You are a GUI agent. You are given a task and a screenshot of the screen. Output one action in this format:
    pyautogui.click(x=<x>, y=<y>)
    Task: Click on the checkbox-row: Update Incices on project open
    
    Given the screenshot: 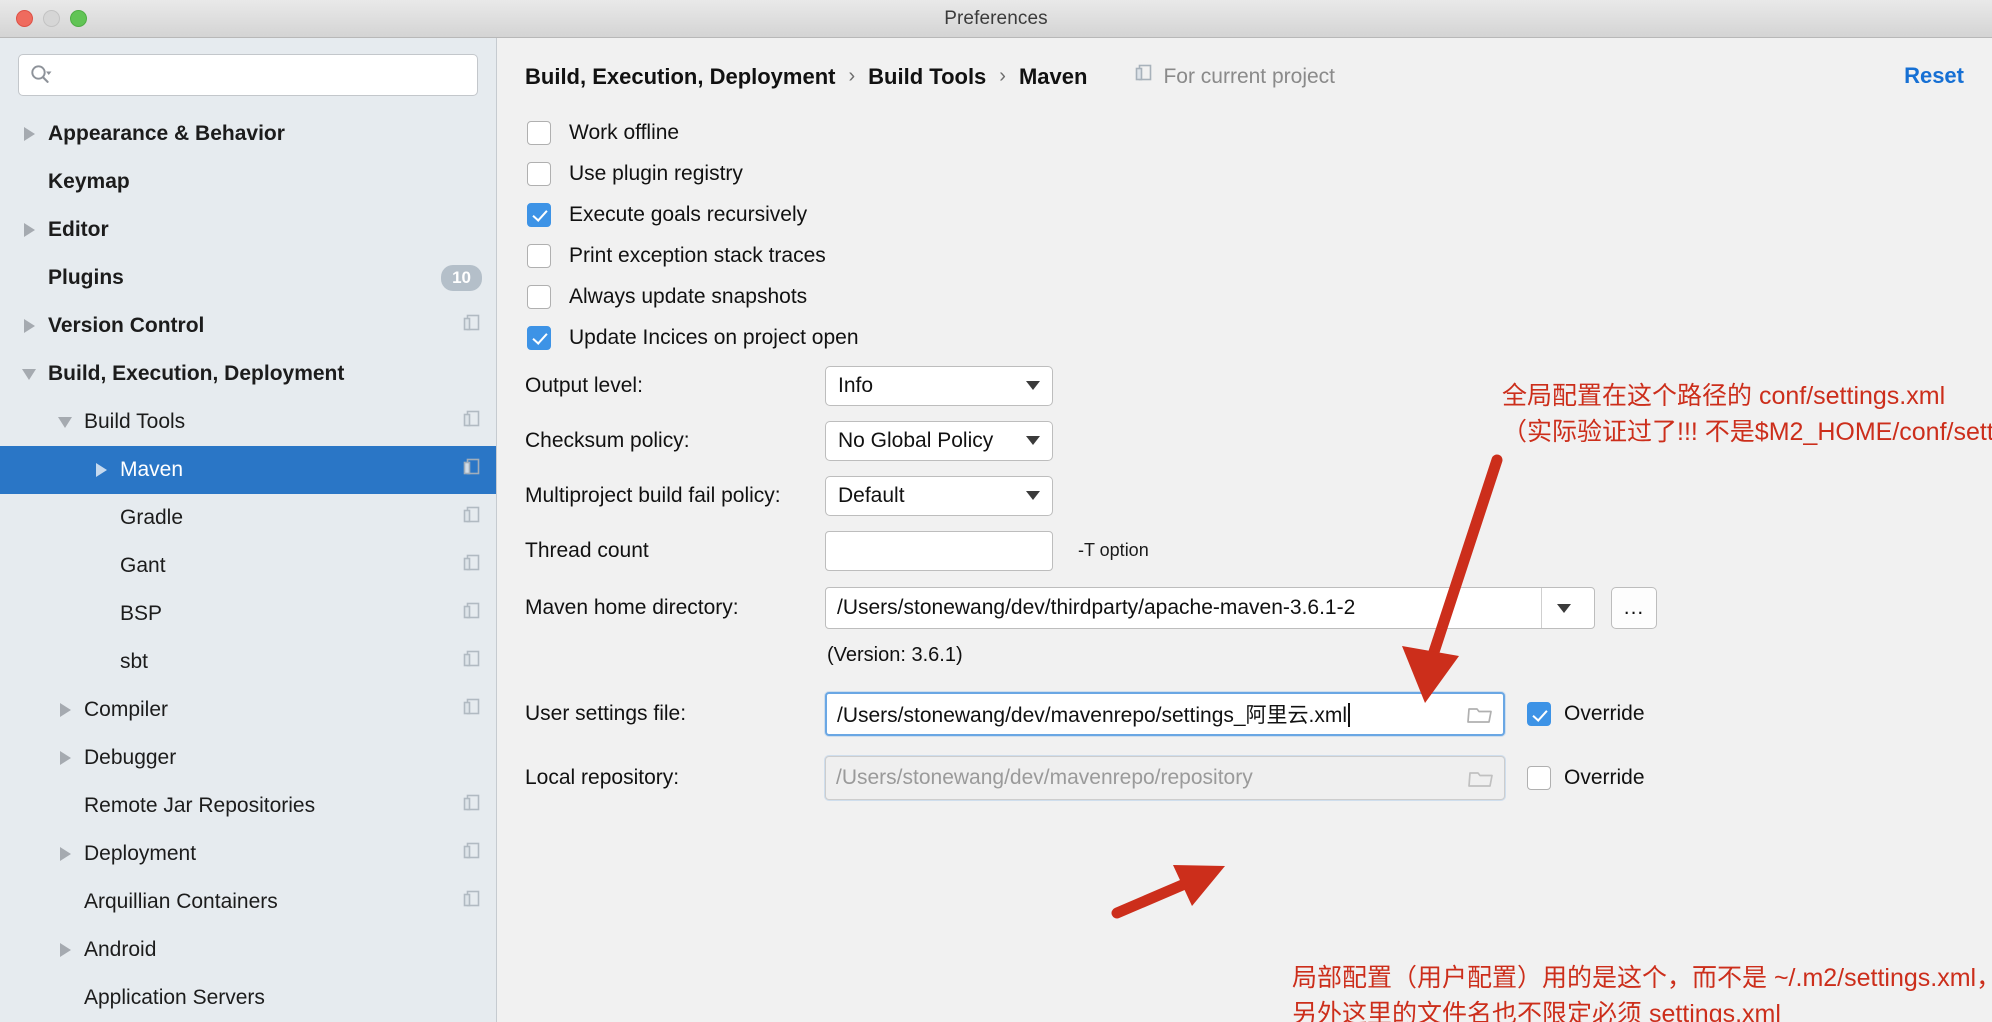 What is the action you would take?
    pyautogui.click(x=1258, y=337)
    